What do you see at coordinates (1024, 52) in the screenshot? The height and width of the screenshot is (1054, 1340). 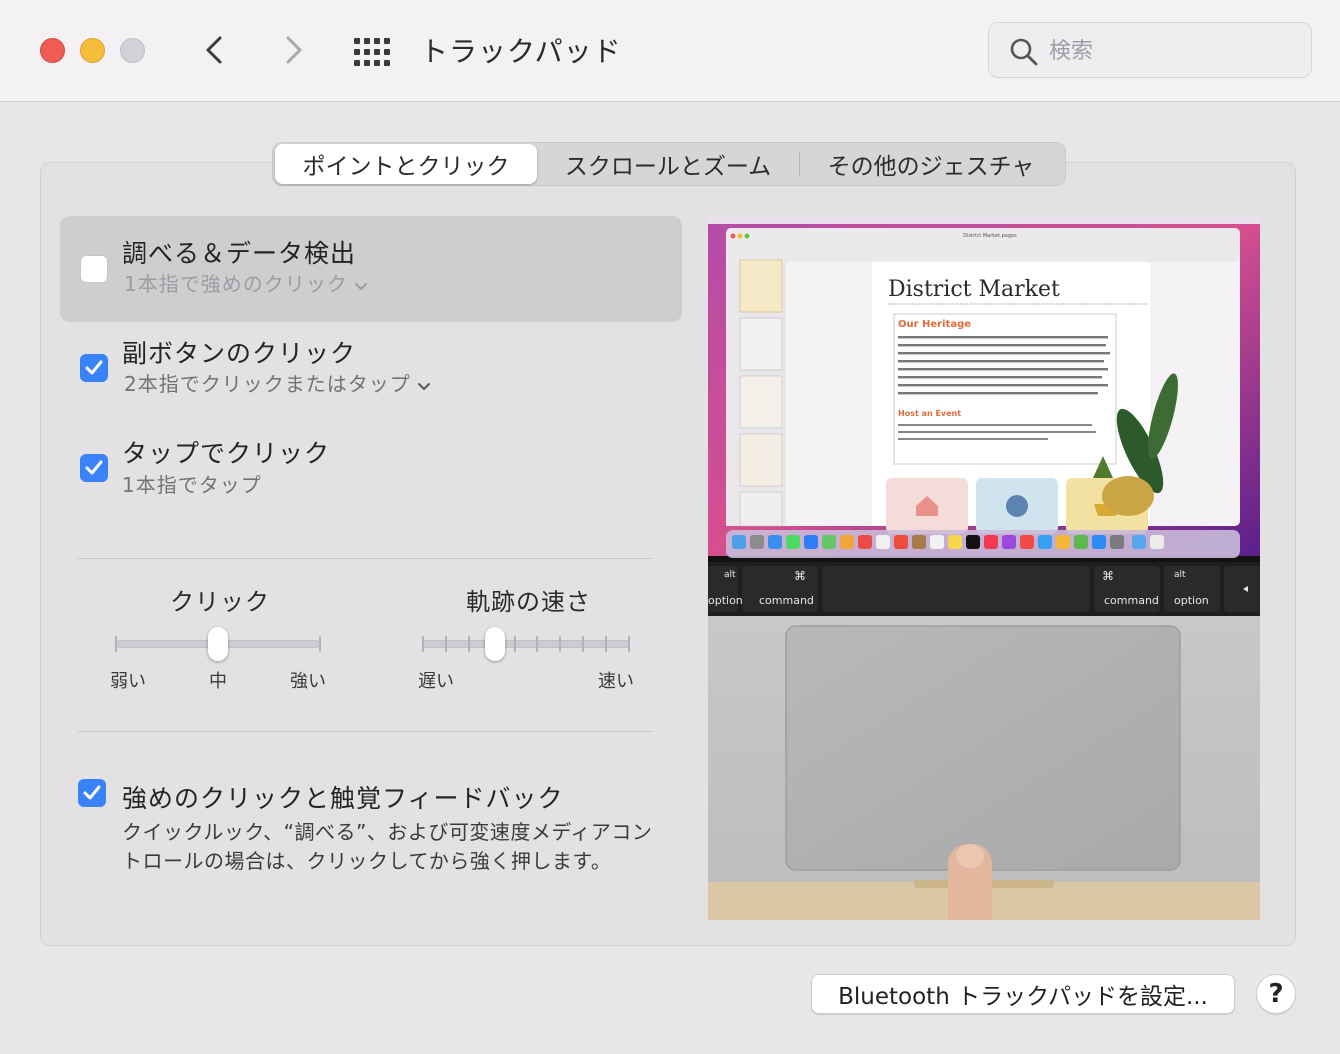 I see `search-icon` at bounding box center [1024, 52].